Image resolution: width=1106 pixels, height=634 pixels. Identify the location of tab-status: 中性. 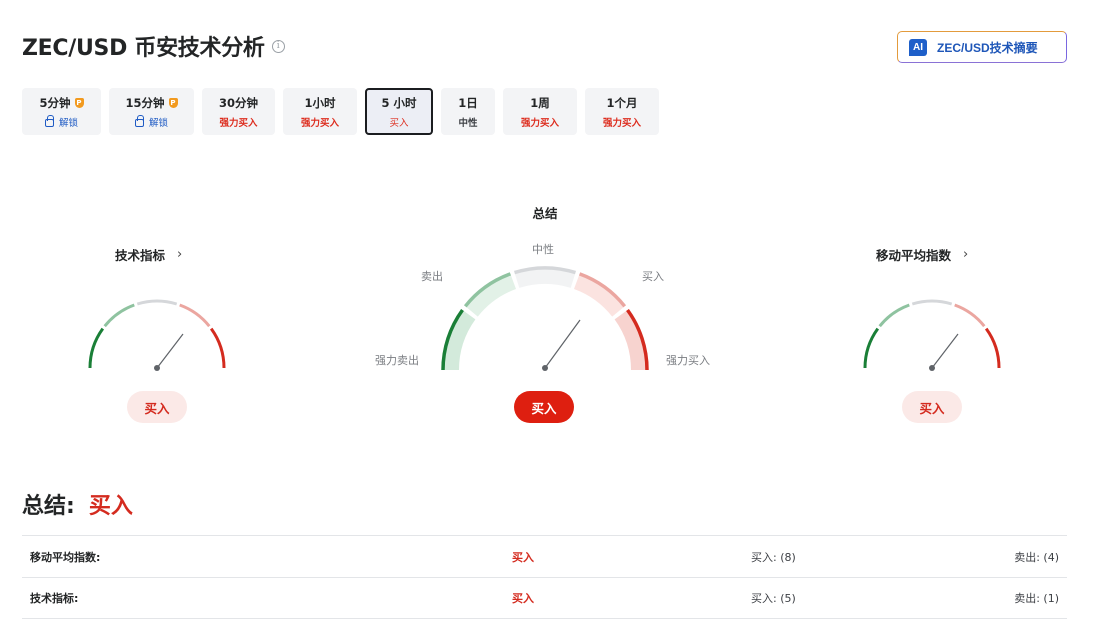
(468, 123).